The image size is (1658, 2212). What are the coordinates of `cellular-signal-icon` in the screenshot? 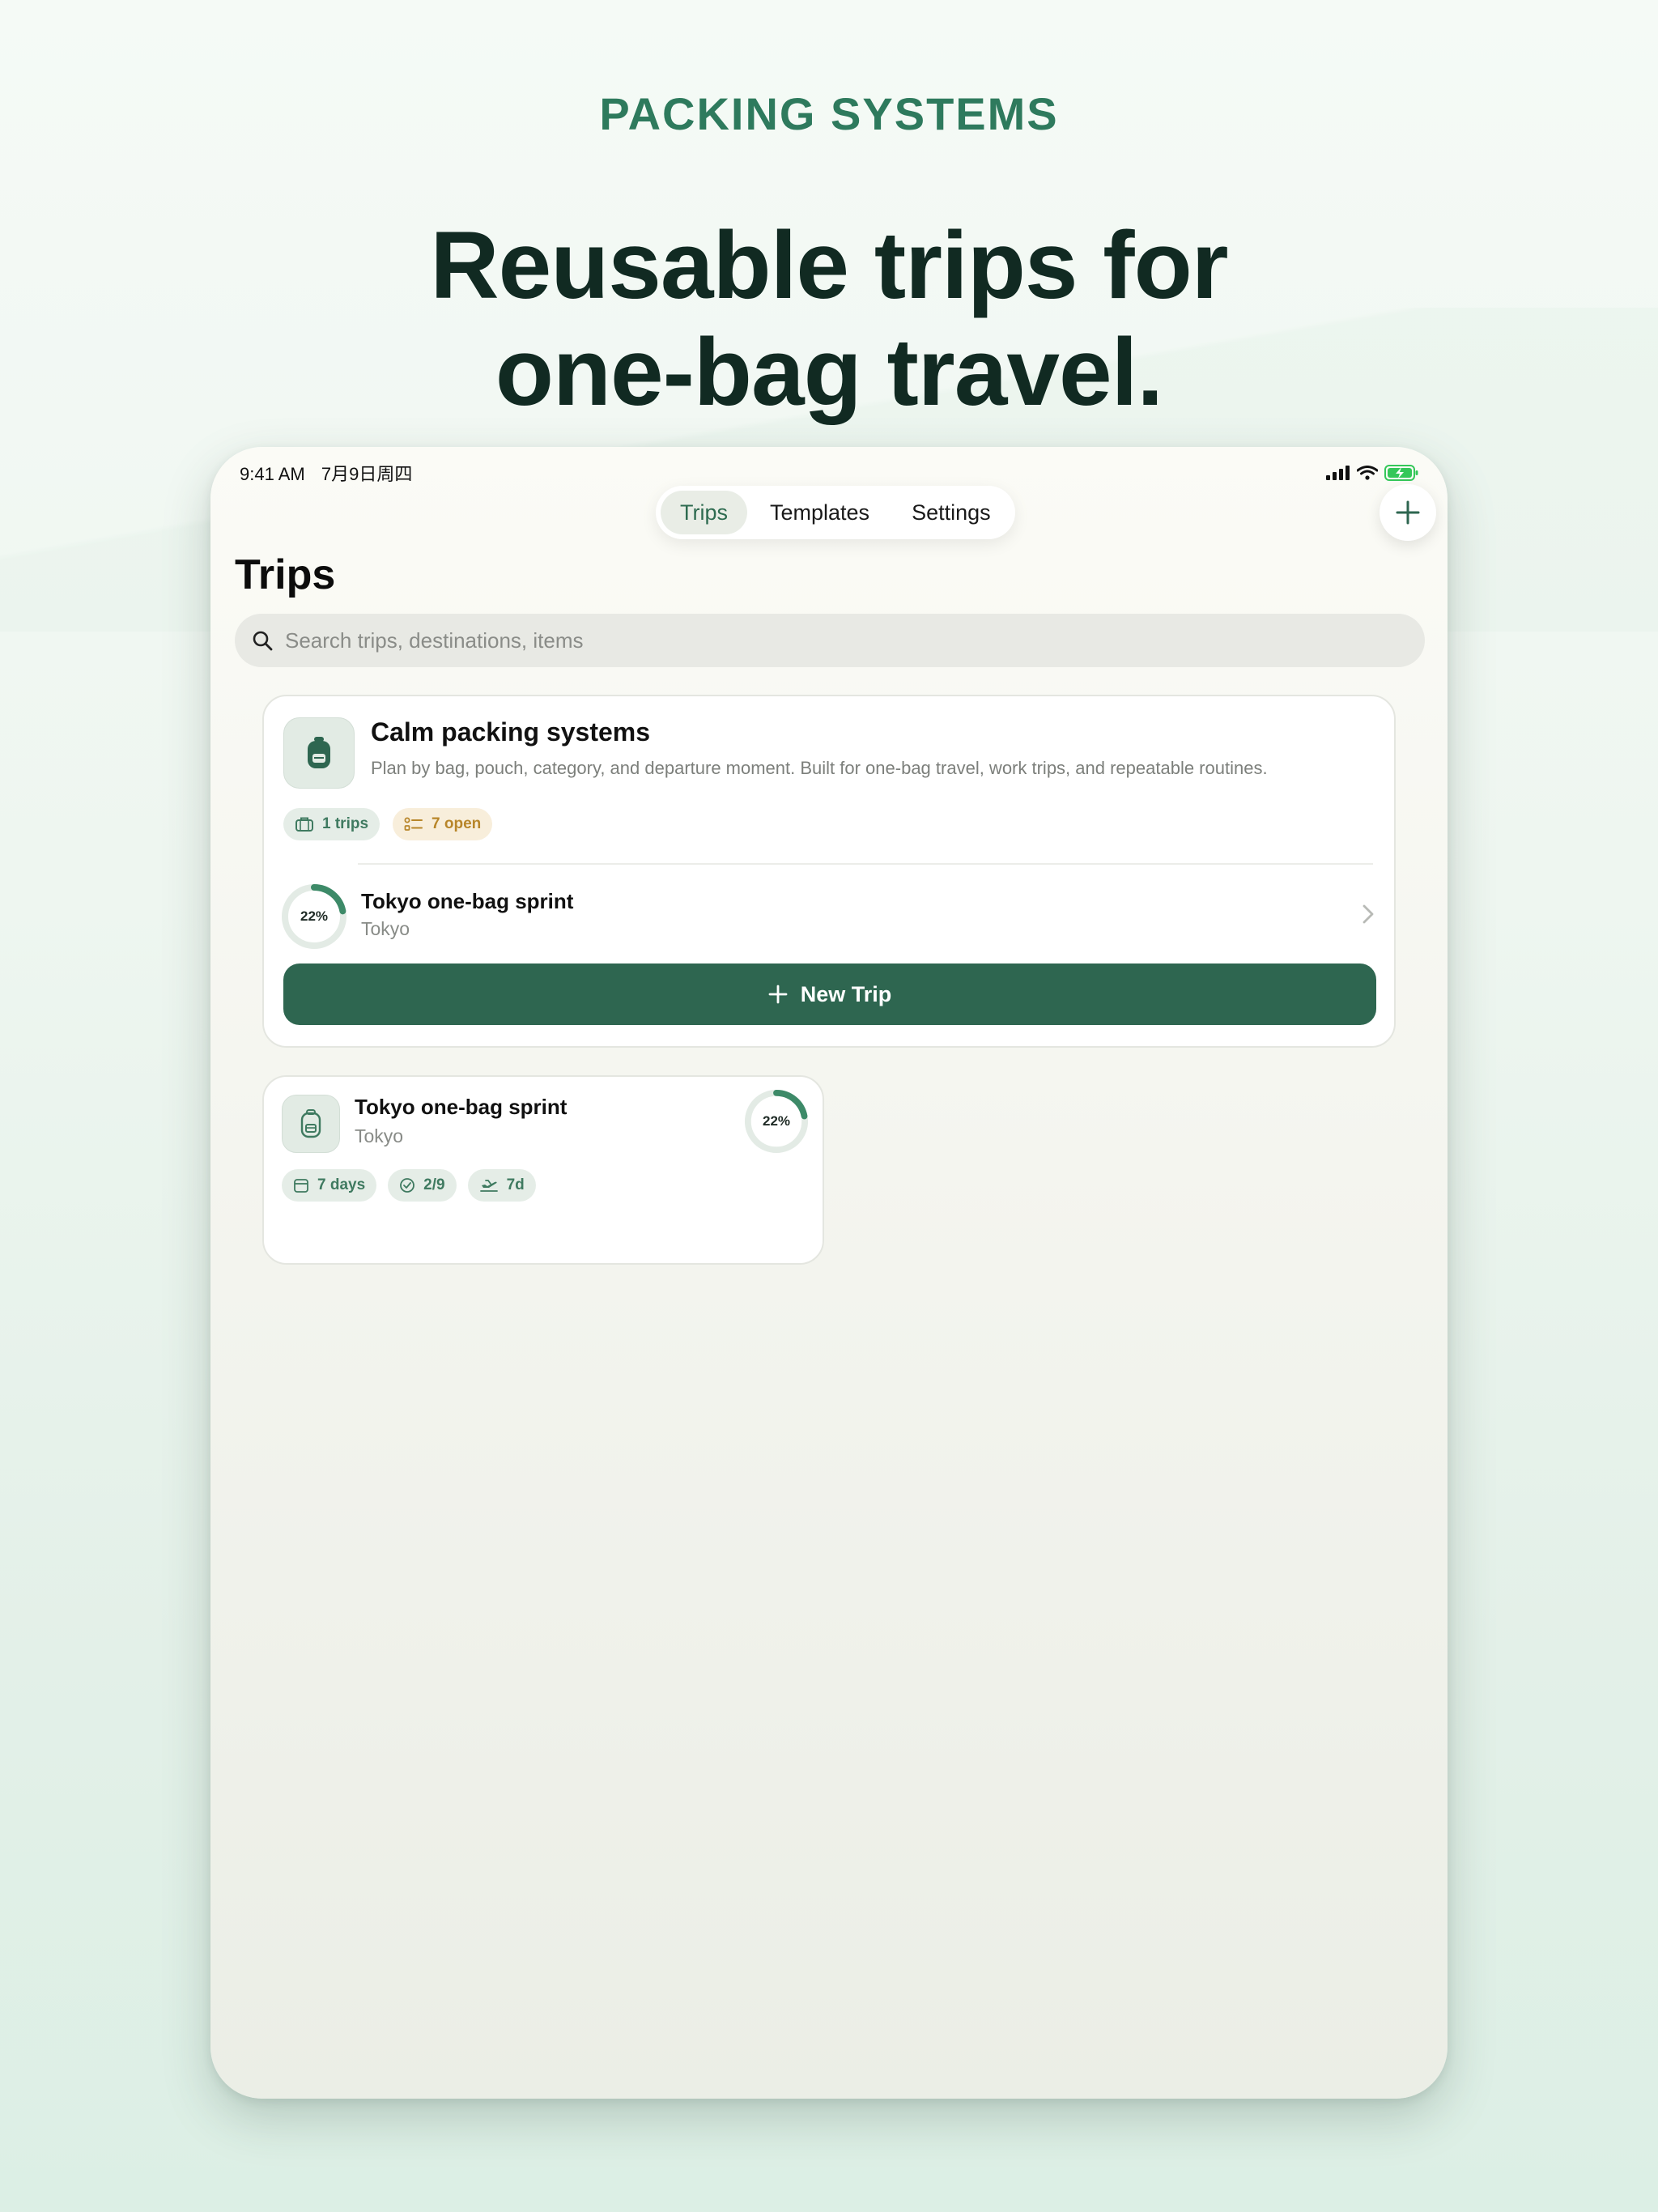 It's located at (1338, 473).